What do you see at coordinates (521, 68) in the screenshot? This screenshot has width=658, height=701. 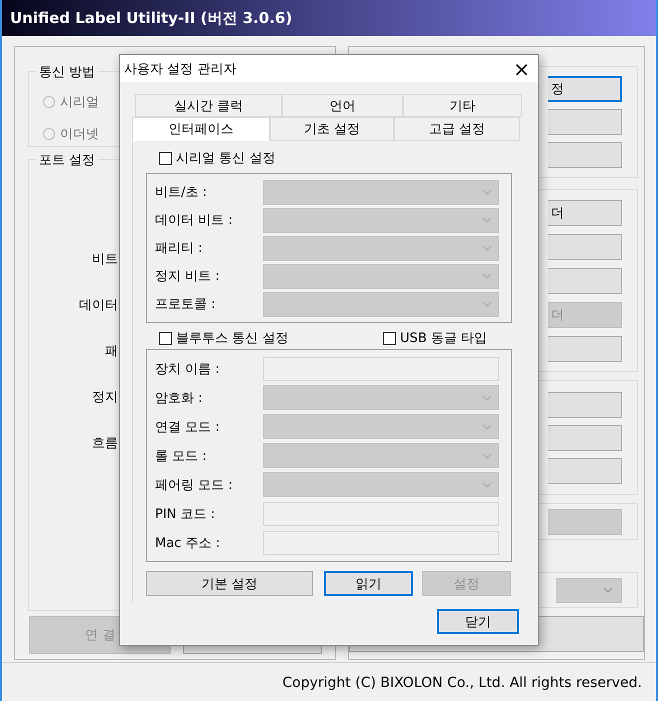 I see `close-icon: ×` at bounding box center [521, 68].